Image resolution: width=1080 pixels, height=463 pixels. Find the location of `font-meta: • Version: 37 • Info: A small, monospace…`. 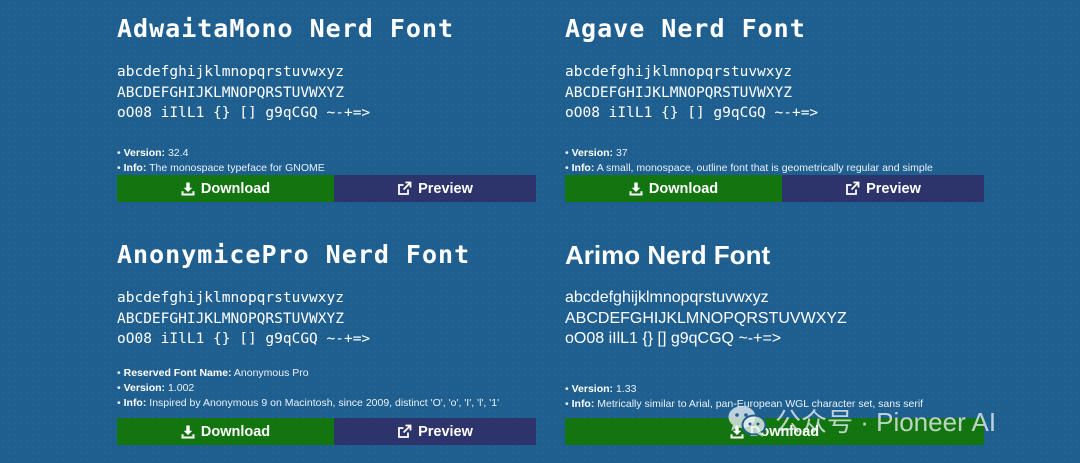

font-meta: • Version: 37 • Info: A small, monospace… is located at coordinates (775, 161).